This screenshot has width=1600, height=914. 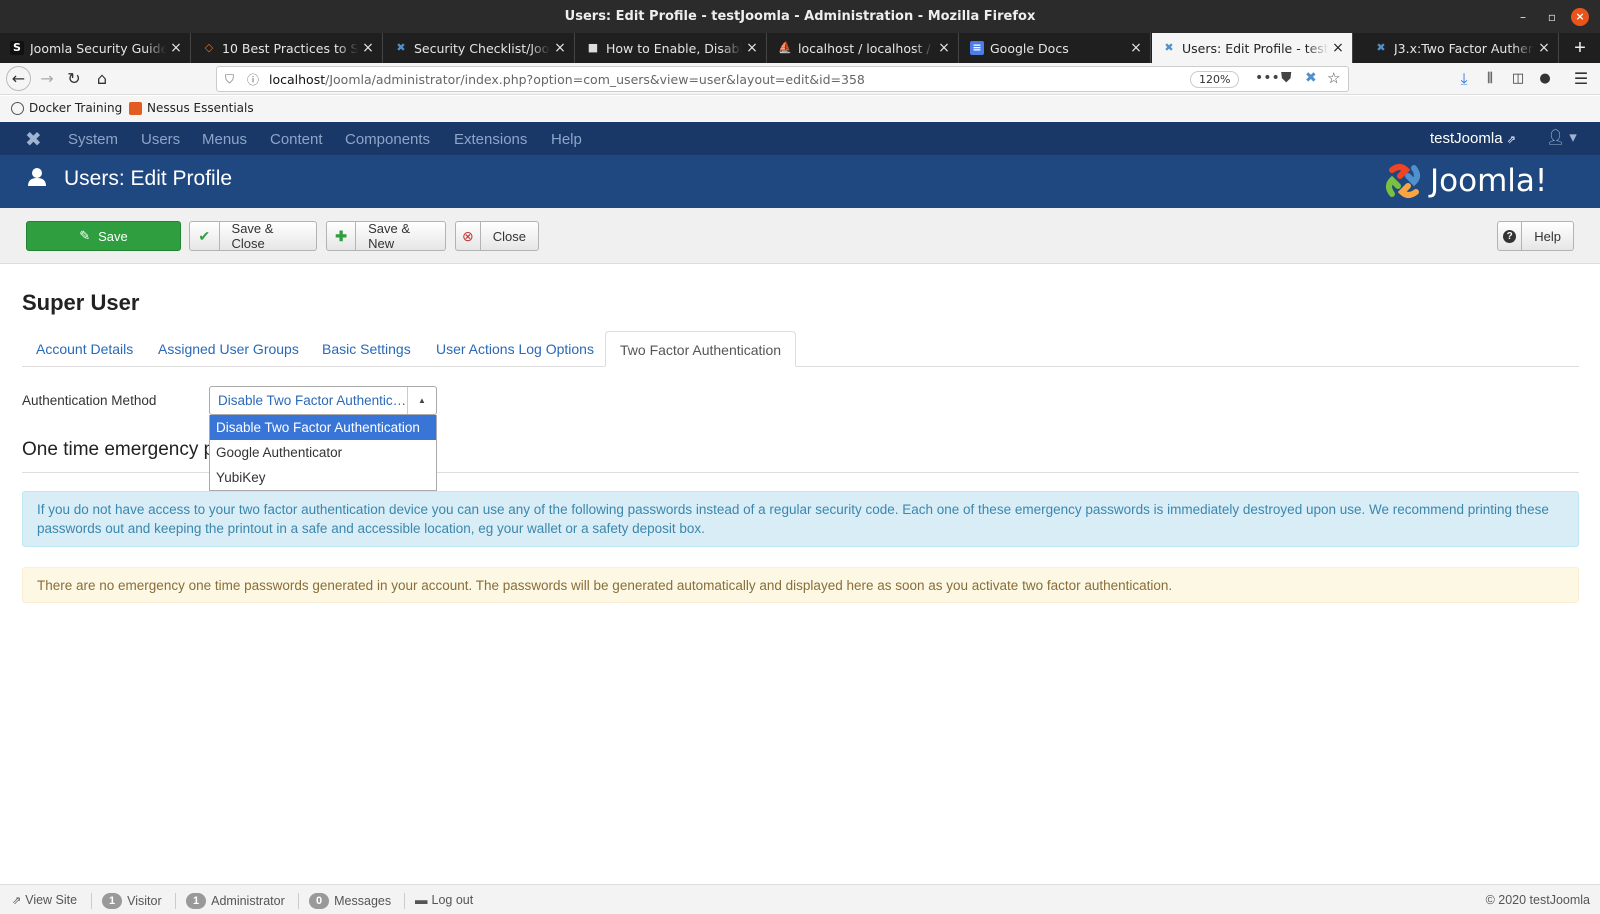 What do you see at coordinates (593, 47) in the screenshot?
I see `tab-favicon-icon: ■` at bounding box center [593, 47].